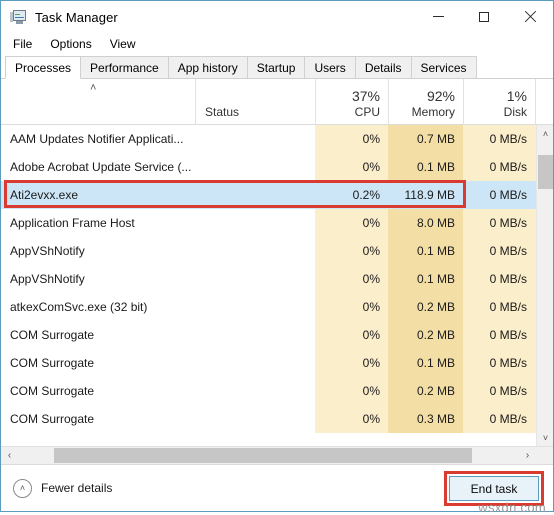  Describe the element at coordinates (207, 67) in the screenshot. I see `tab-app-history: App history` at that location.